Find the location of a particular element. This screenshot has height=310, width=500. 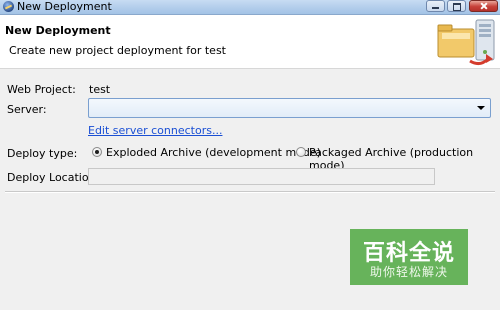

close-icon is located at coordinates (483, 6).